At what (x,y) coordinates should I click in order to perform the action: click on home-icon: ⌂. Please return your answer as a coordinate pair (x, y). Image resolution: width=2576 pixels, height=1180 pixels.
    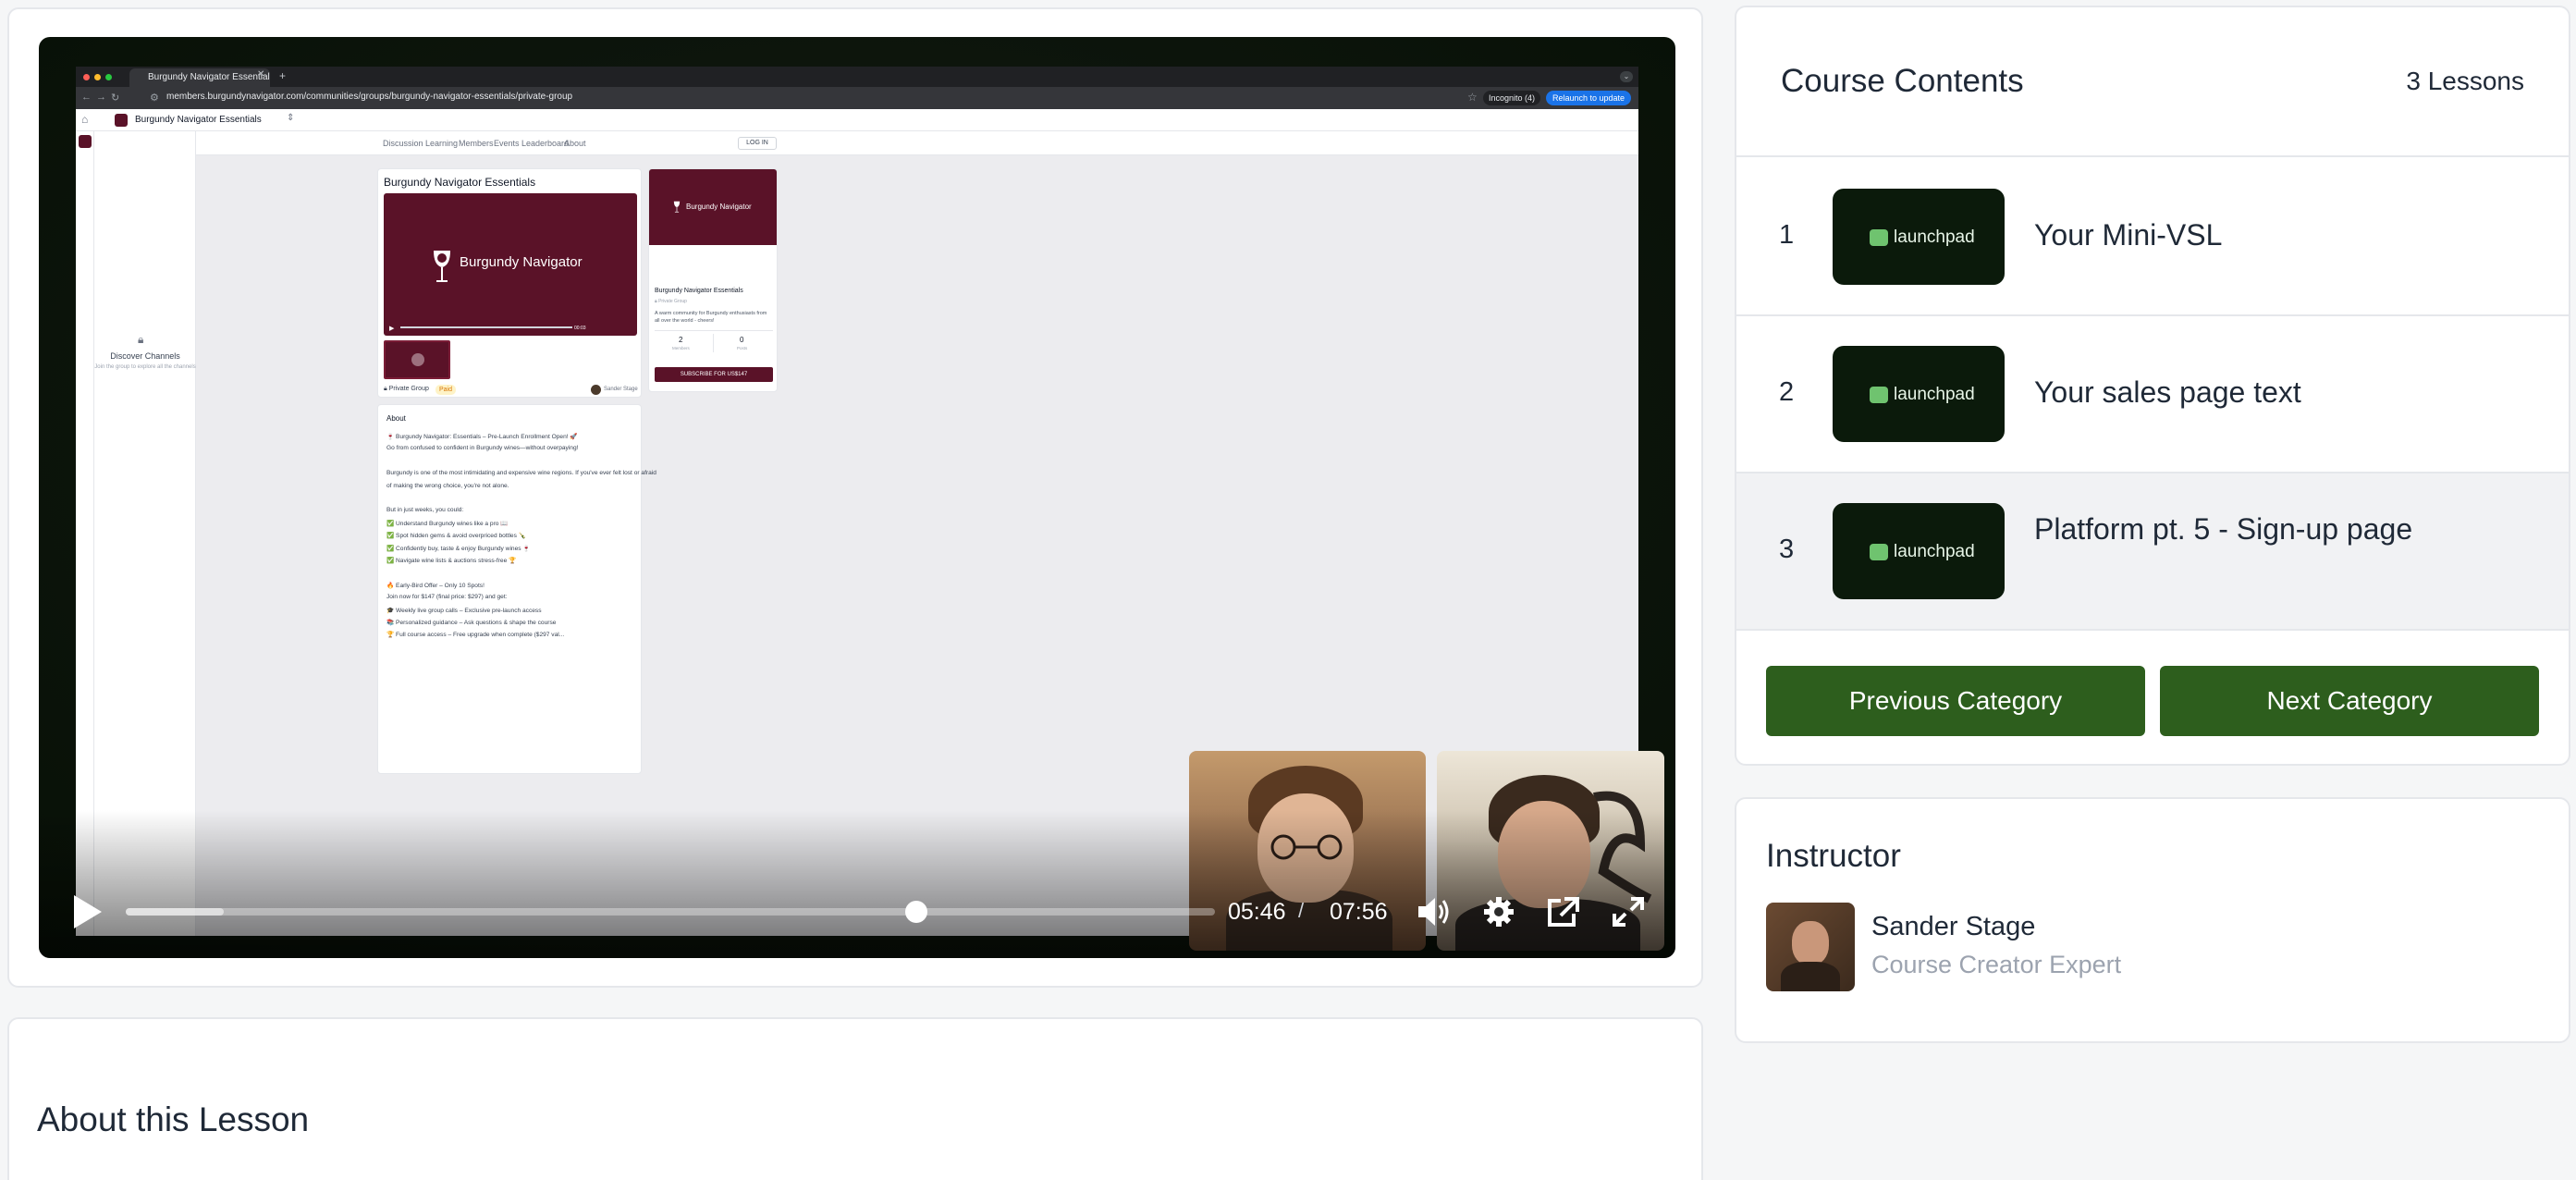
    Looking at the image, I should click on (85, 119).